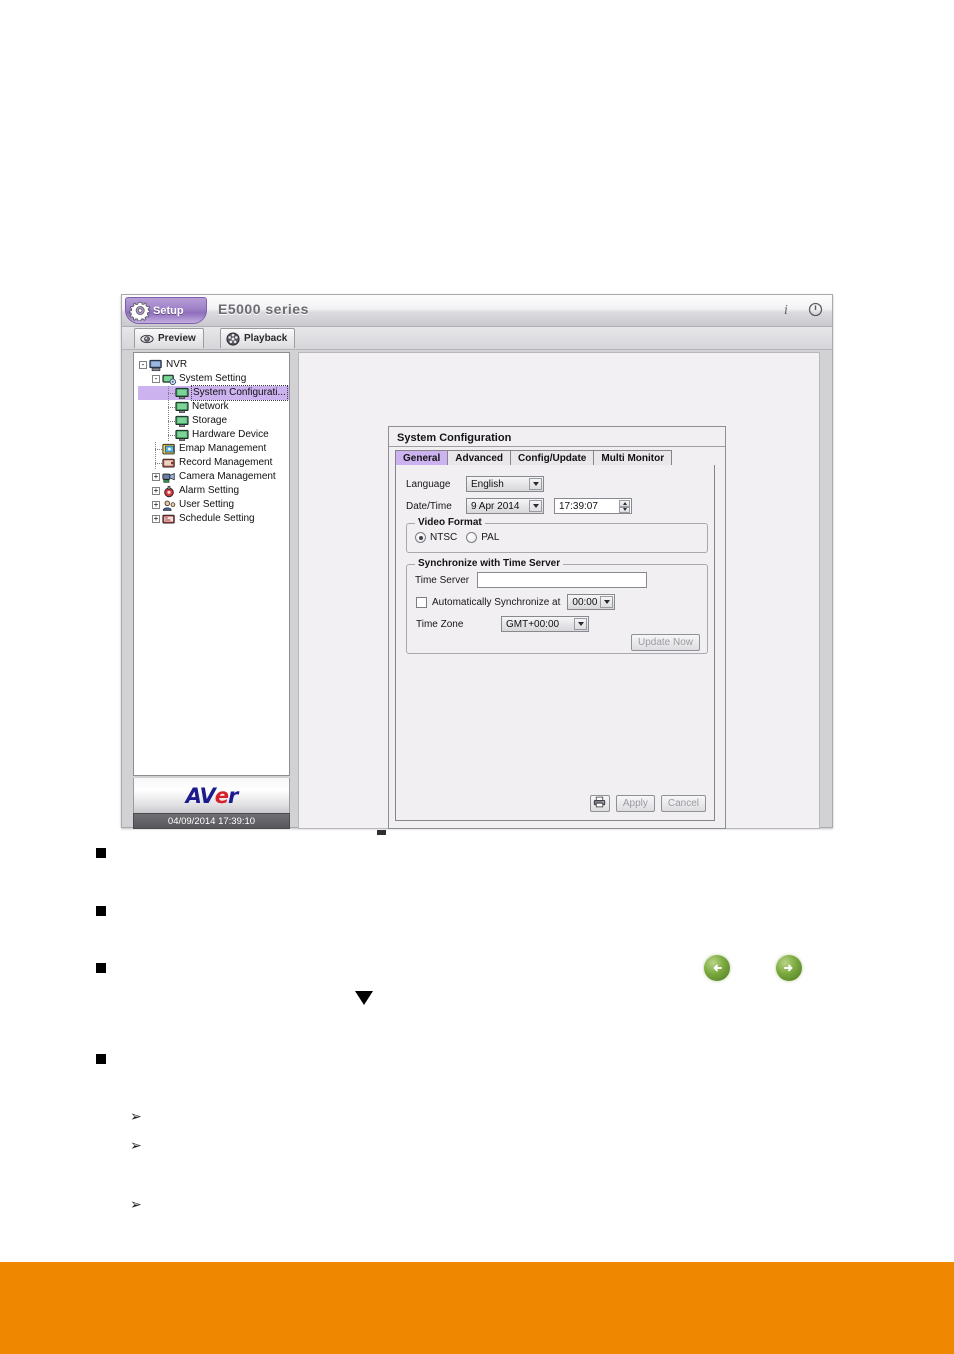  I want to click on tree-item-label: Record Management, so click(226, 462).